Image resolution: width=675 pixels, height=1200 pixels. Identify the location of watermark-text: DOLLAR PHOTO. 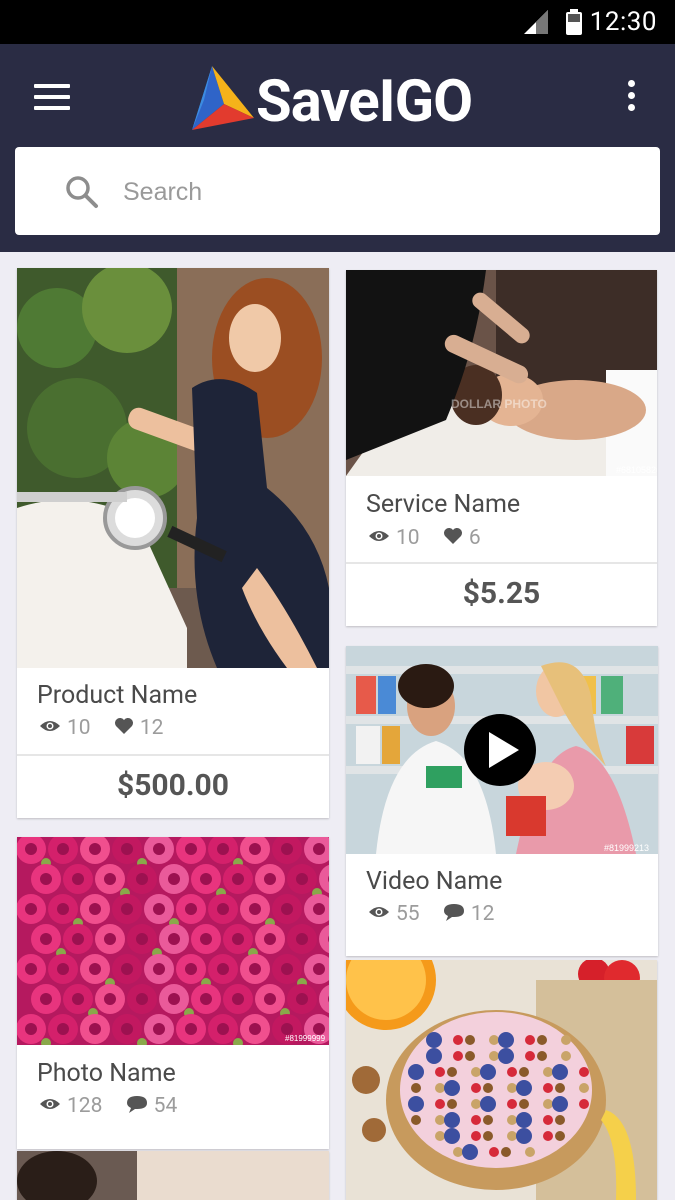
(499, 404).